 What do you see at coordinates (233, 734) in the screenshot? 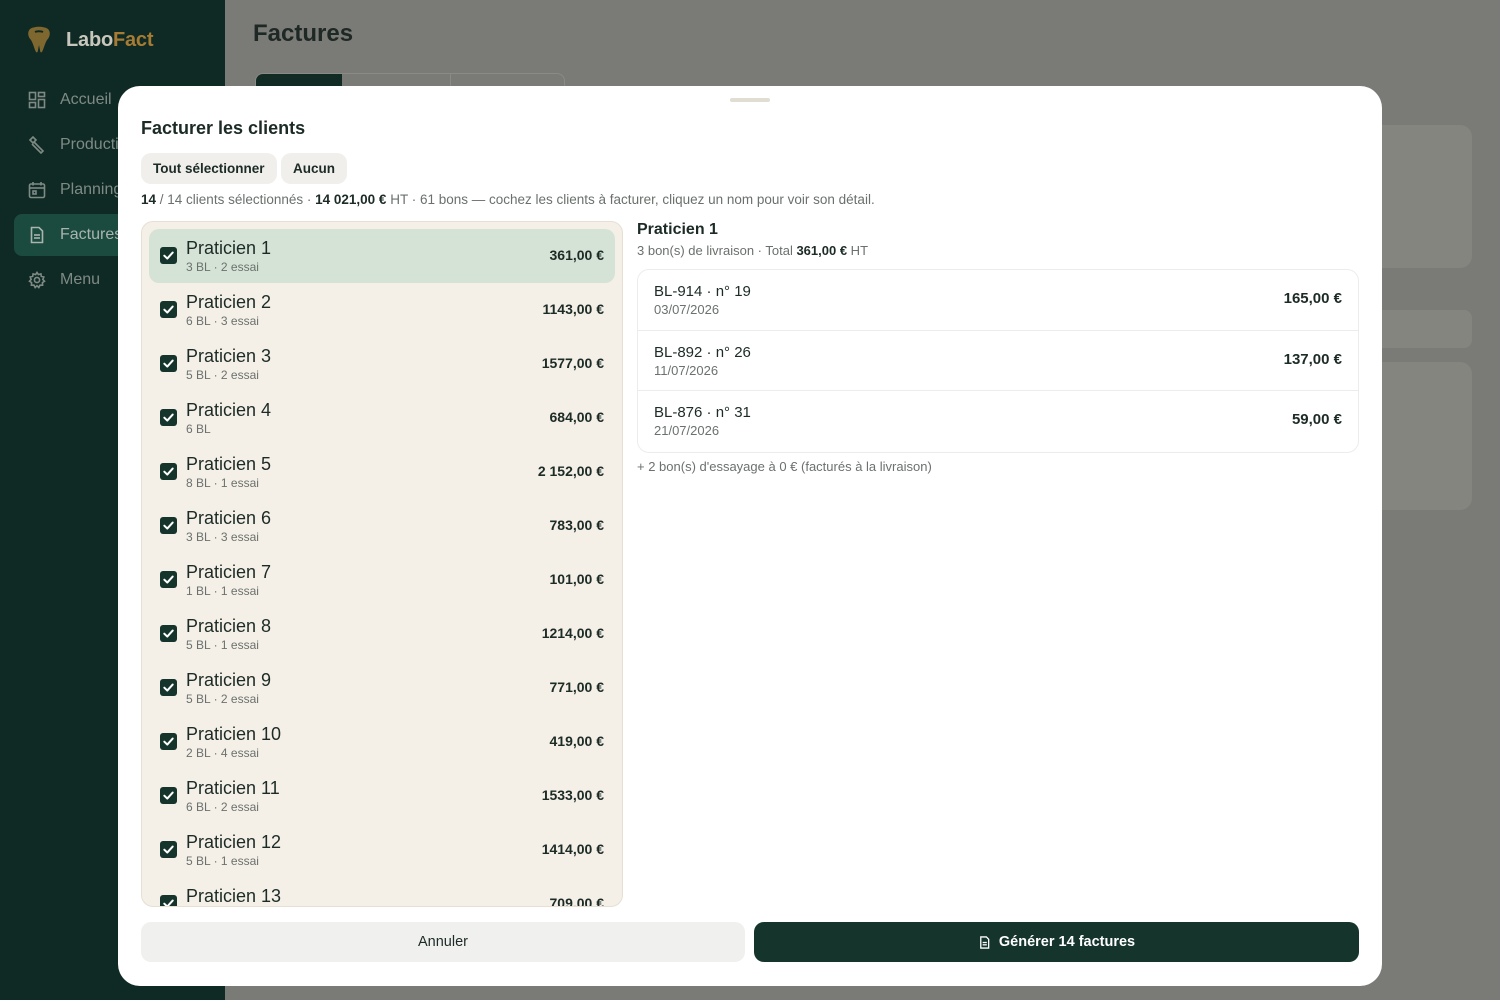
I see `client-name: Praticien 10` at bounding box center [233, 734].